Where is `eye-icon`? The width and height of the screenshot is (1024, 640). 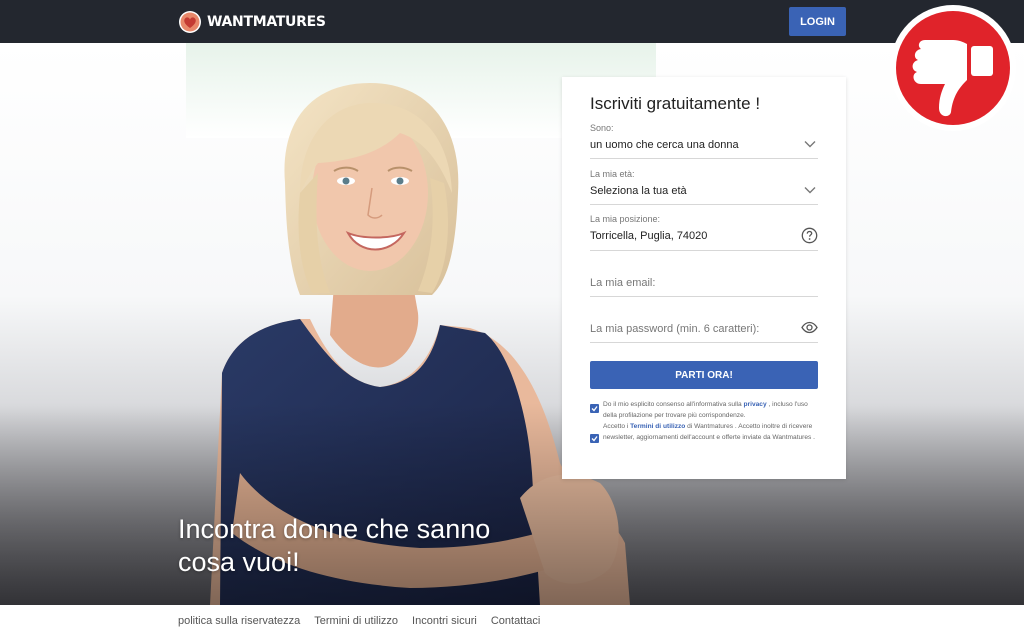
eye-icon is located at coordinates (809, 327).